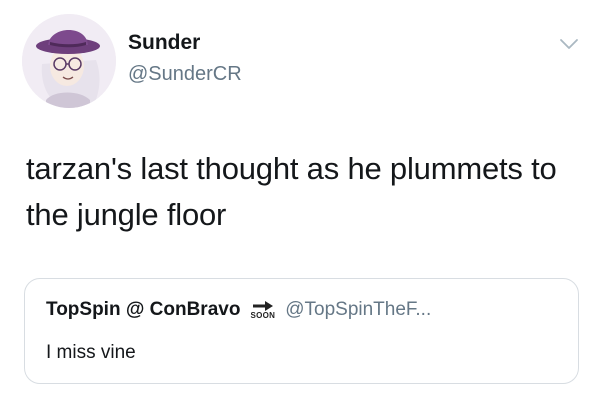  What do you see at coordinates (263, 315) in the screenshot?
I see `soon-emoji-label: SOON` at bounding box center [263, 315].